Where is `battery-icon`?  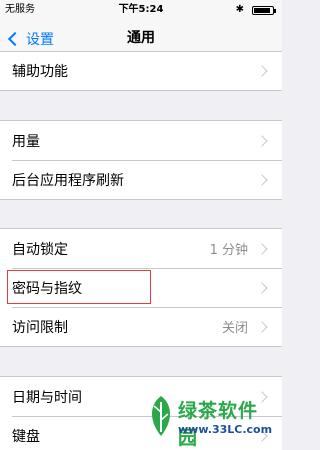
battery-icon is located at coordinates (264, 10).